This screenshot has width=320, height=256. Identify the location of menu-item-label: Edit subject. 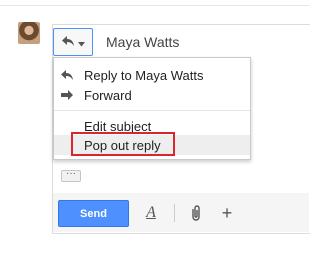
(118, 126).